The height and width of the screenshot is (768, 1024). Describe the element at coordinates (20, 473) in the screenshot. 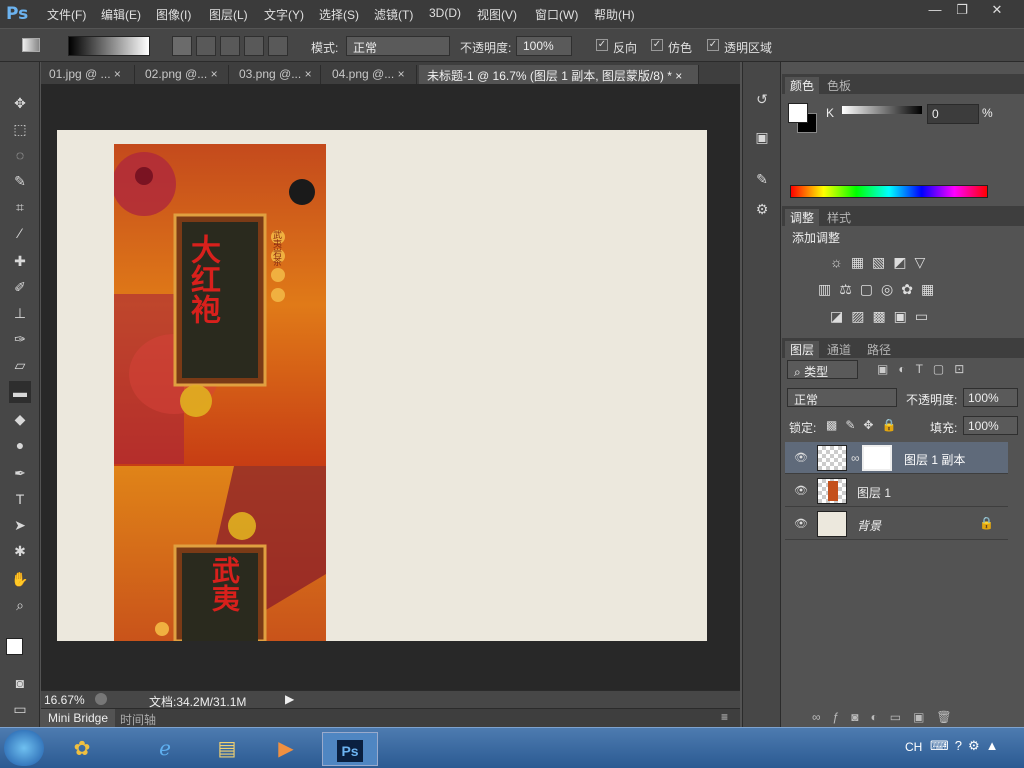

I see `pen-tool-icon: ✒` at that location.